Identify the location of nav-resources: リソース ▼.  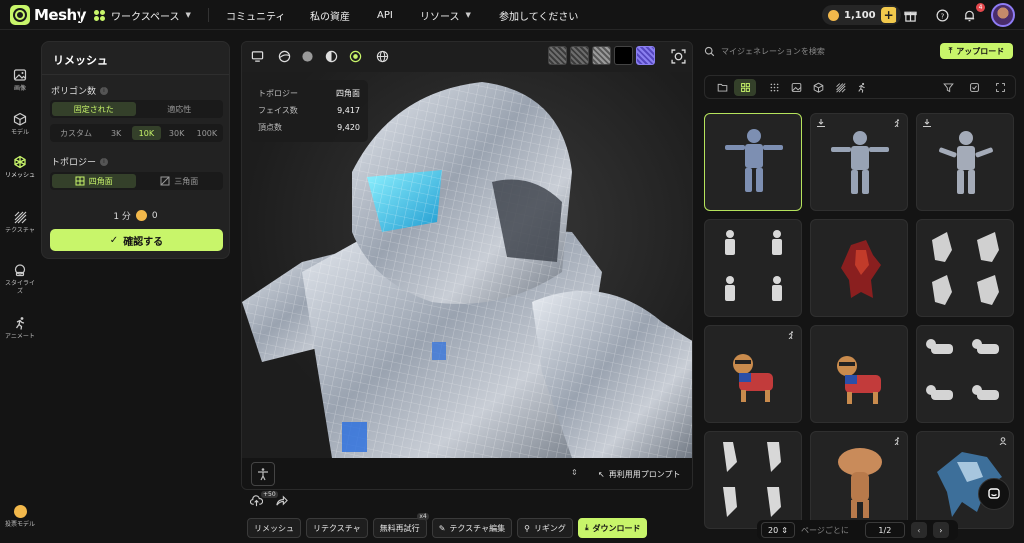
(445, 15).